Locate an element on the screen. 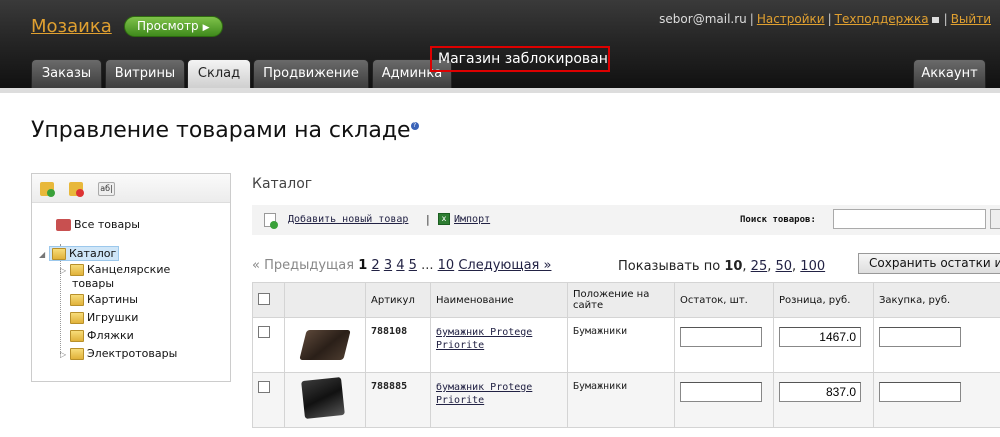  pager-prev: « Предыдущая is located at coordinates (303, 265).